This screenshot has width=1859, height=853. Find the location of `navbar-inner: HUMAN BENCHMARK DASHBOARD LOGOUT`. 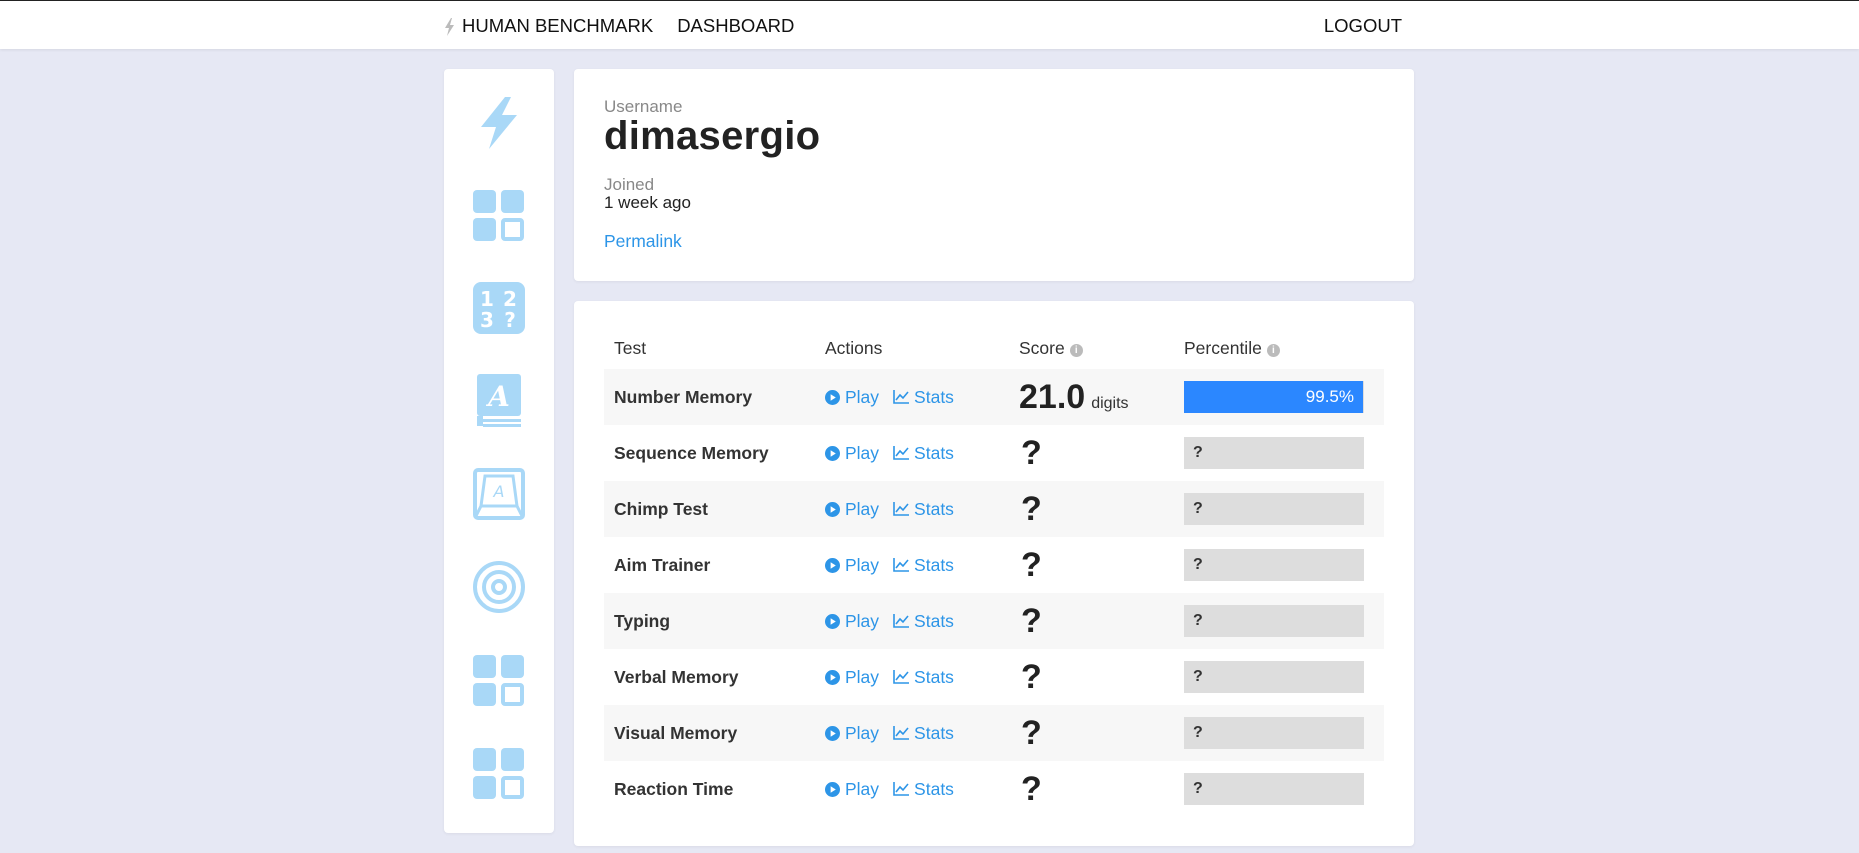

navbar-inner: HUMAN BENCHMARK DASHBOARD LOGOUT is located at coordinates (929, 25).